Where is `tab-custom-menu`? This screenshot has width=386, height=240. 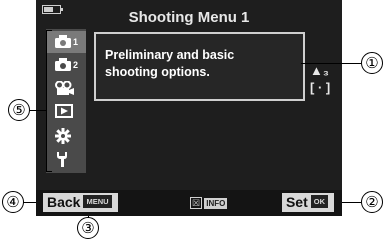 tab-custom-menu is located at coordinates (66, 135).